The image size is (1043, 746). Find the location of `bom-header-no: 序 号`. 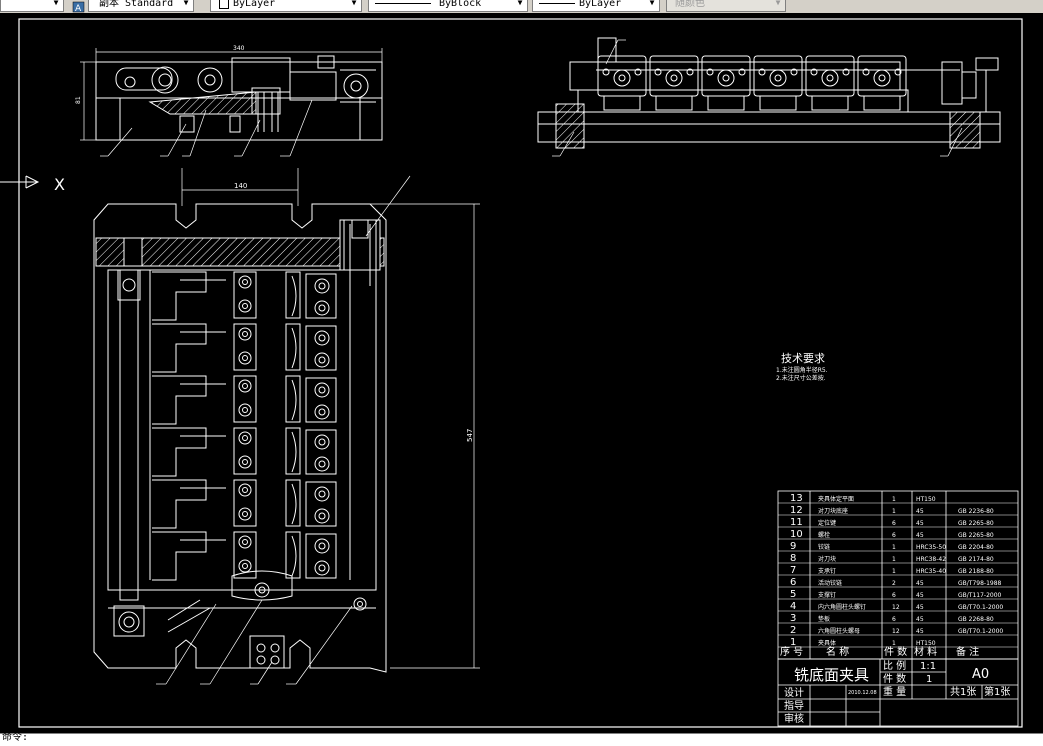

bom-header-no: 序 号 is located at coordinates (791, 651).